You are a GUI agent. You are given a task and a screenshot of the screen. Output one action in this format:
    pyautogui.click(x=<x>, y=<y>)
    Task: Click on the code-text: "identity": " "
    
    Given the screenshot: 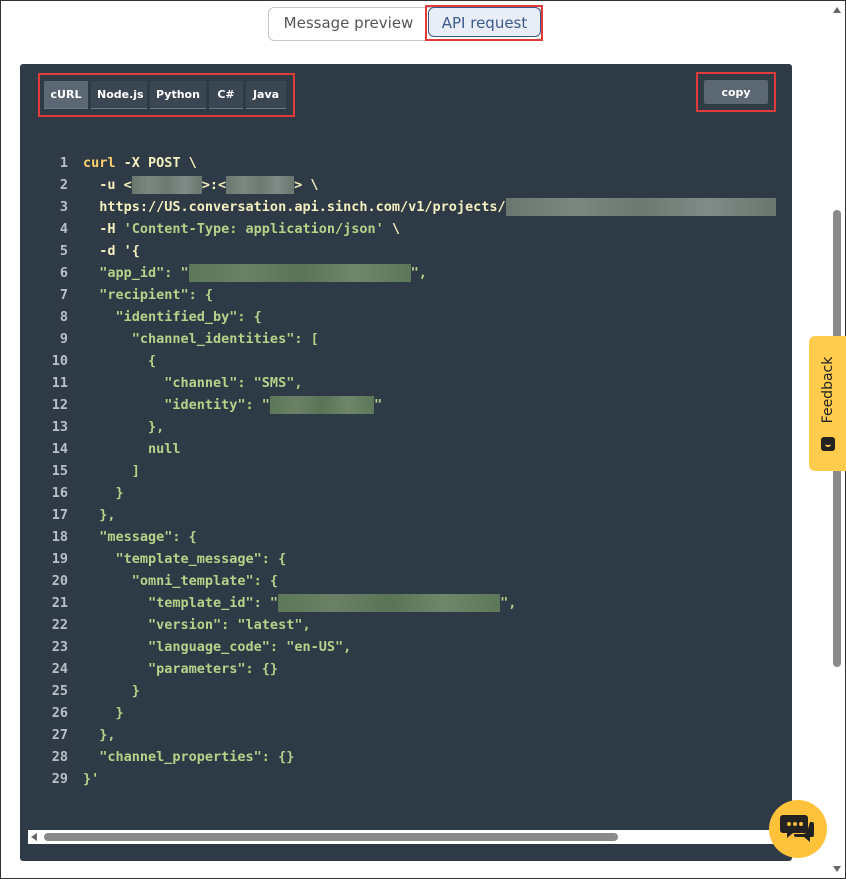 What is the action you would take?
    pyautogui.click(x=233, y=405)
    